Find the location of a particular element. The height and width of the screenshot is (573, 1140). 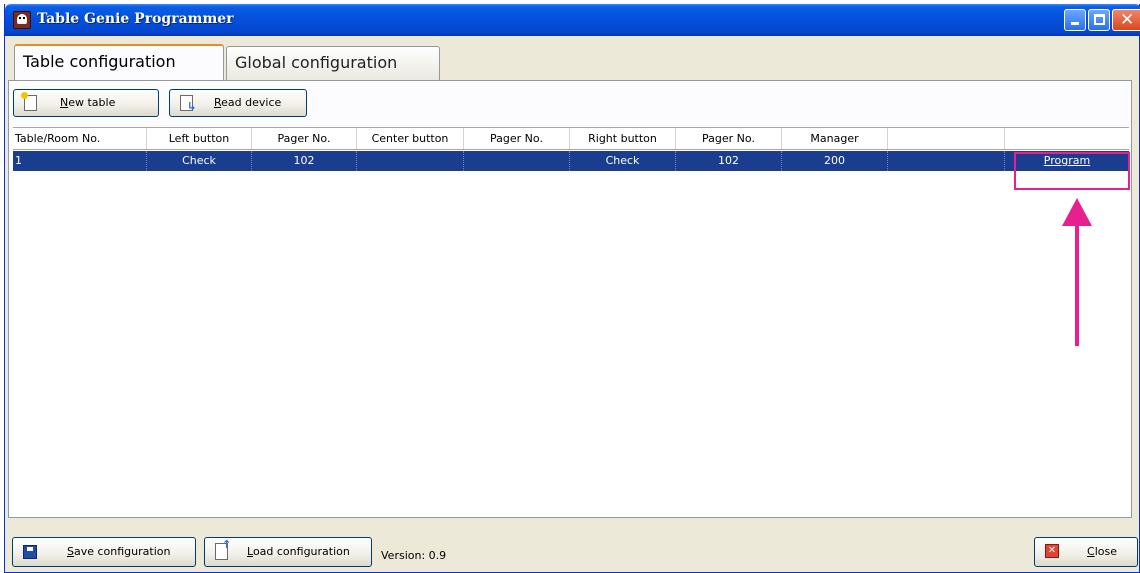

minimize-button is located at coordinates (1075, 20).